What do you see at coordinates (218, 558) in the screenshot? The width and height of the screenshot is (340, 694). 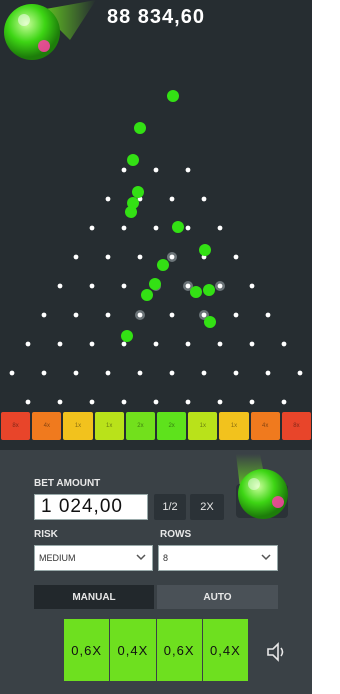 I see `rows-select: 8` at bounding box center [218, 558].